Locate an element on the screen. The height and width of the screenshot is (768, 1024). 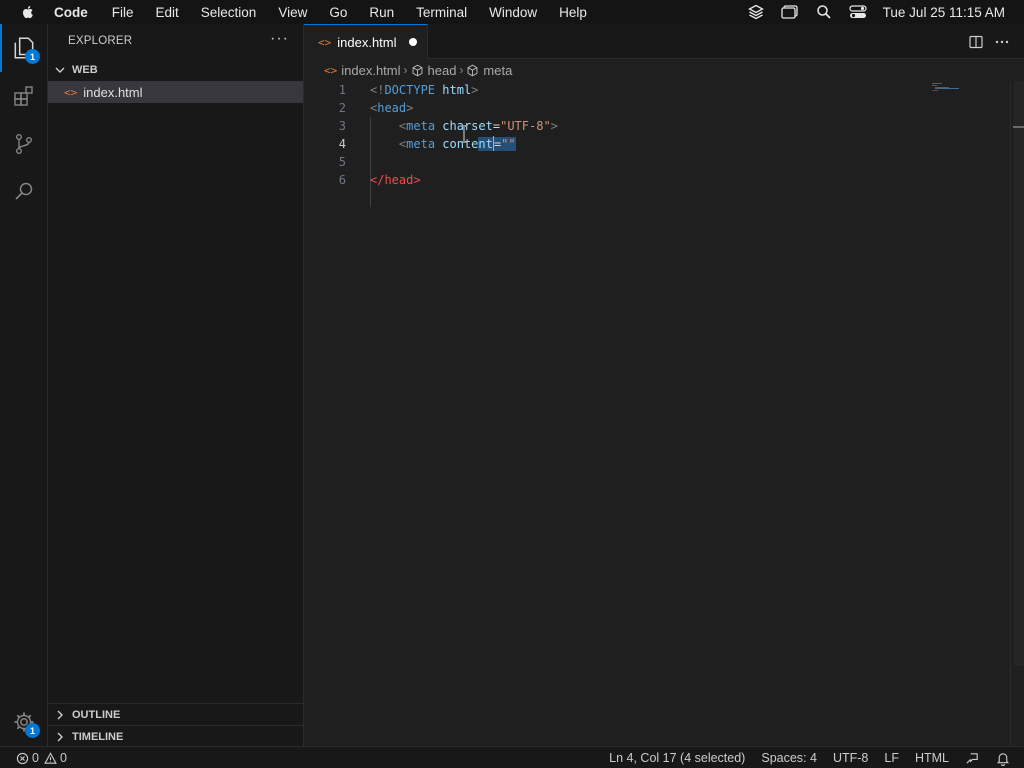
activity-manage: 1 is located at coordinates (24, 722).